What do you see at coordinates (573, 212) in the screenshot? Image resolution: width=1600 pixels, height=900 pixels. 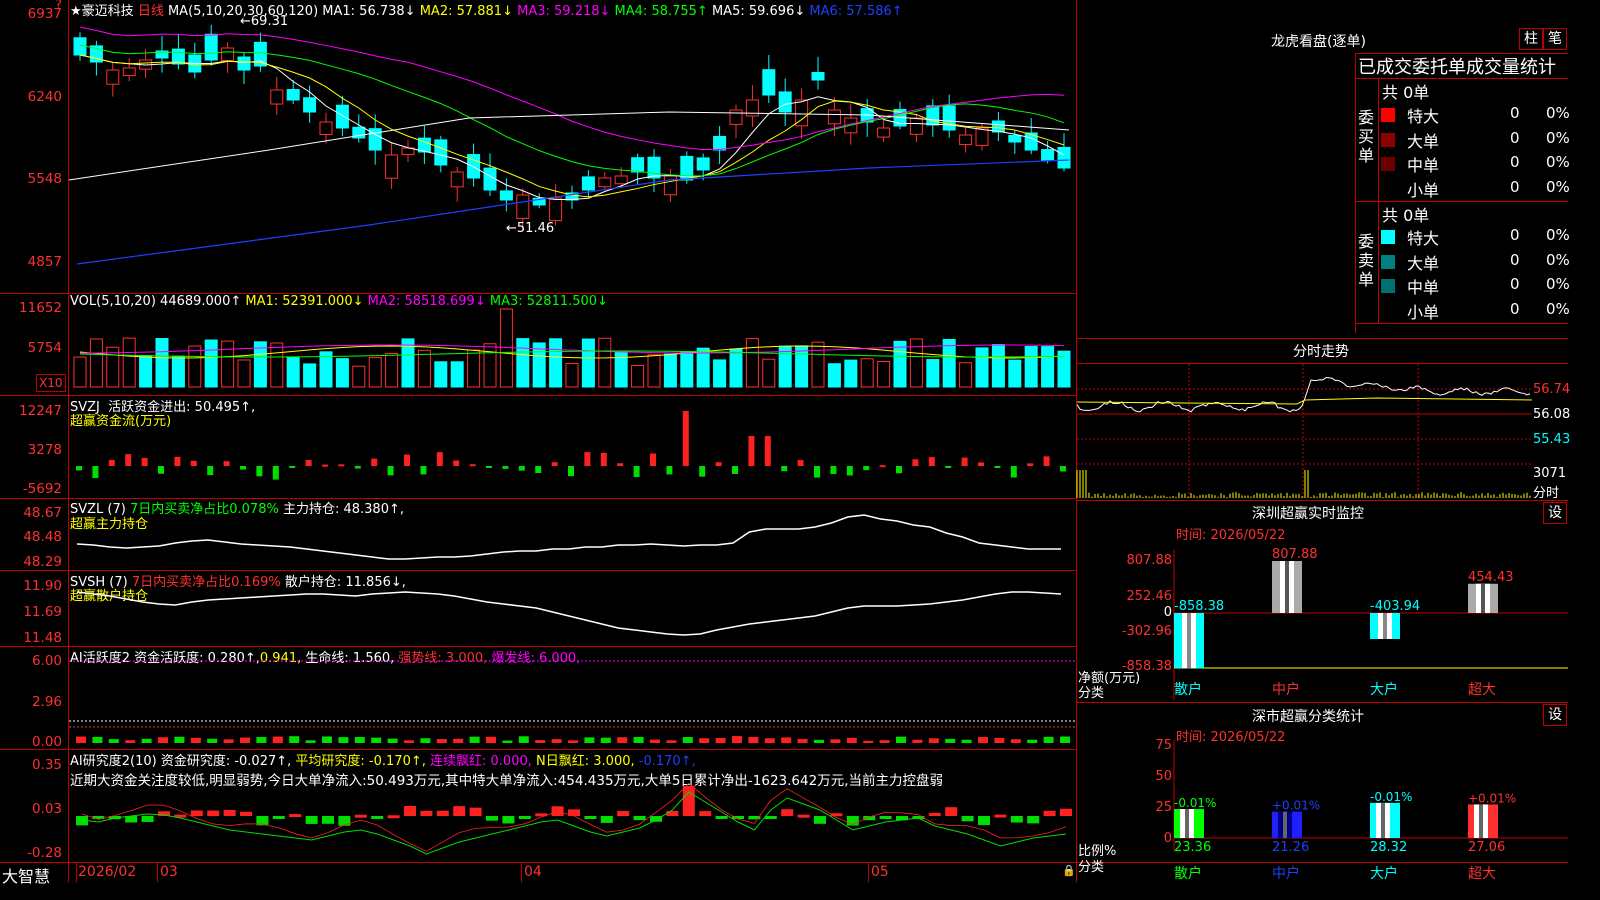 I see `ma120-line` at bounding box center [573, 212].